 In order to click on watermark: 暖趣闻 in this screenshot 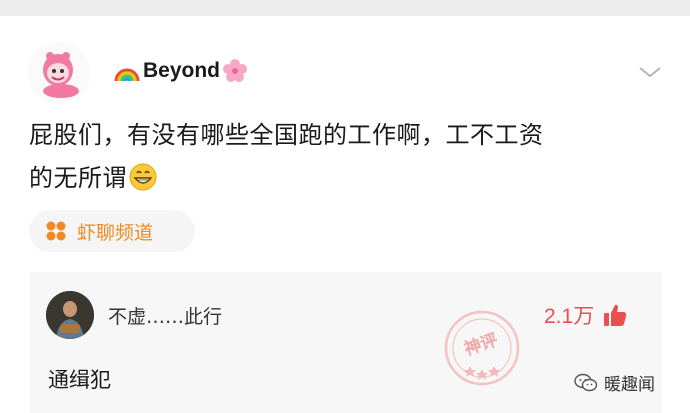, I will do `click(614, 382)`.